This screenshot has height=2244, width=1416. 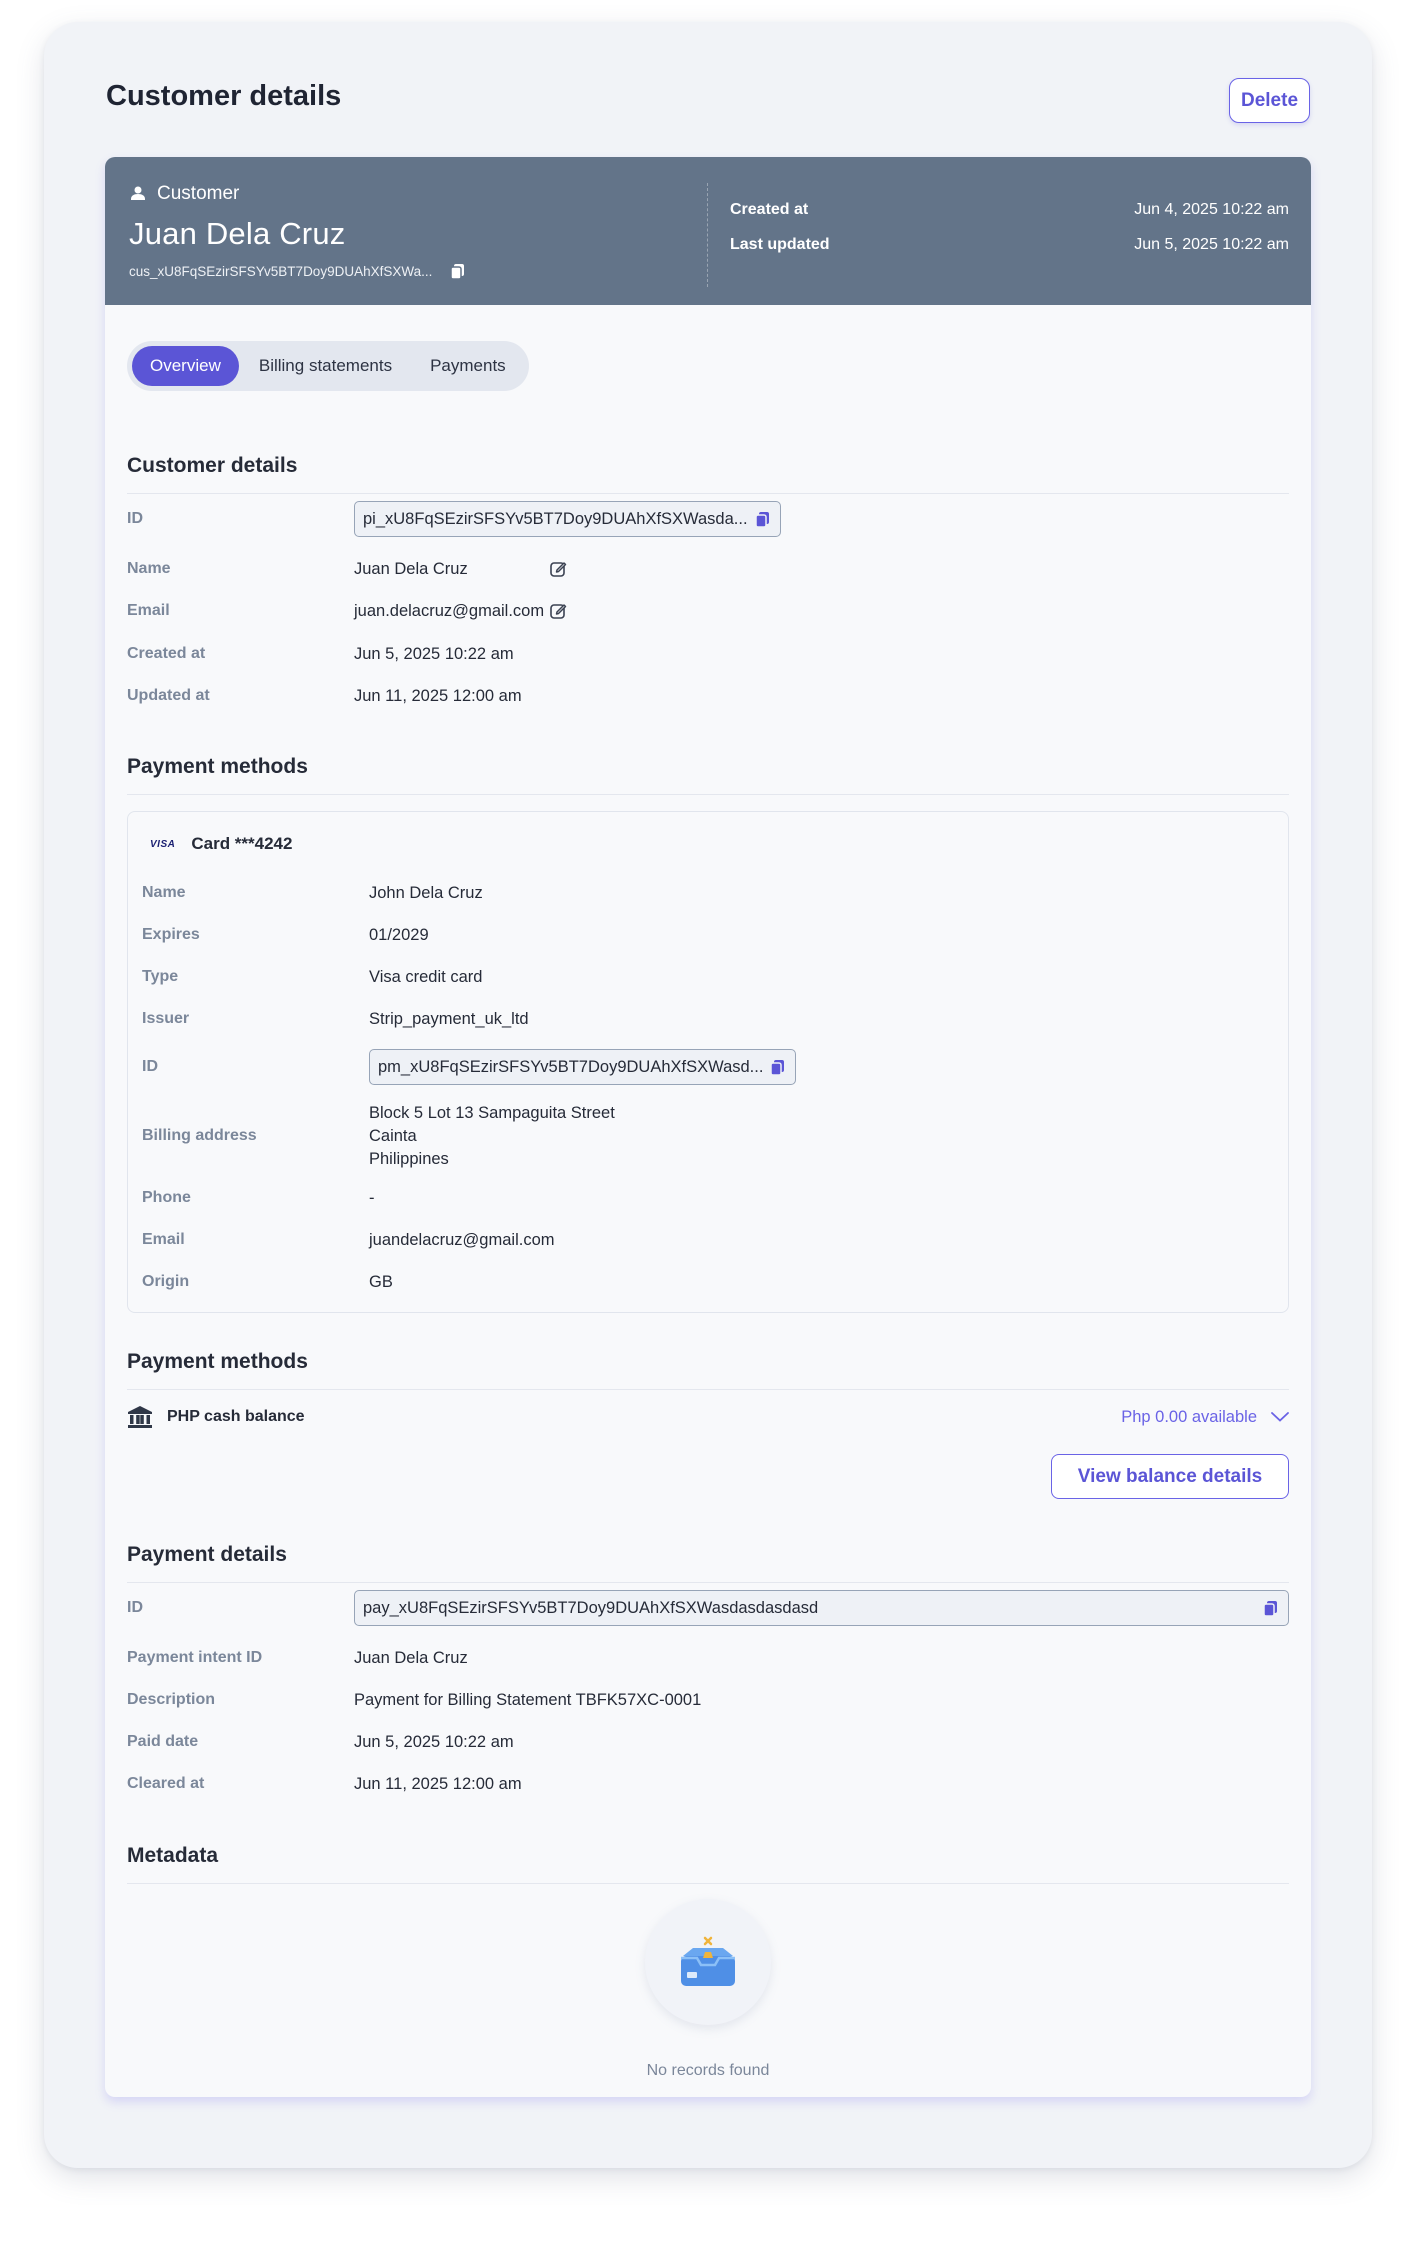 I want to click on payment-methods-title: Payment methods, so click(x=217, y=766).